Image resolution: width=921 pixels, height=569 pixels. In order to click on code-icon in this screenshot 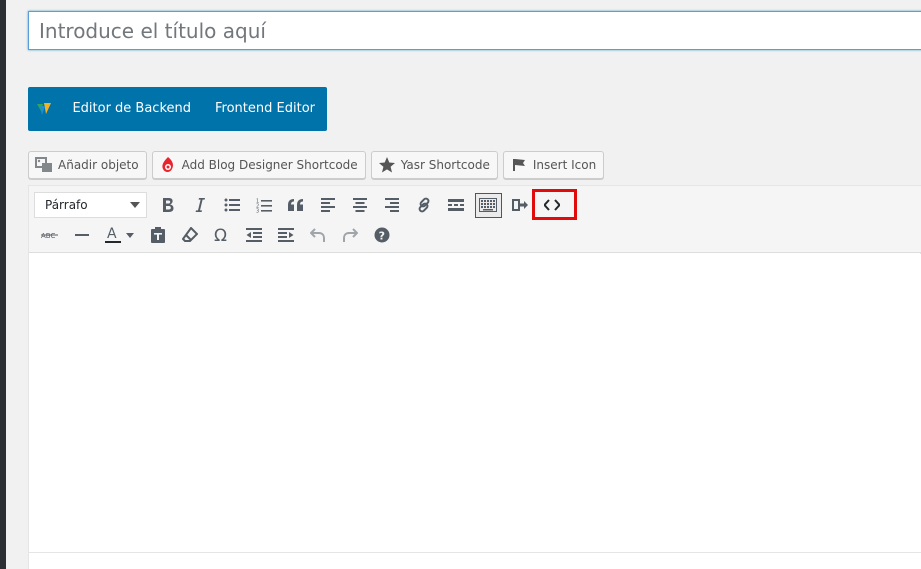, I will do `click(552, 205)`.